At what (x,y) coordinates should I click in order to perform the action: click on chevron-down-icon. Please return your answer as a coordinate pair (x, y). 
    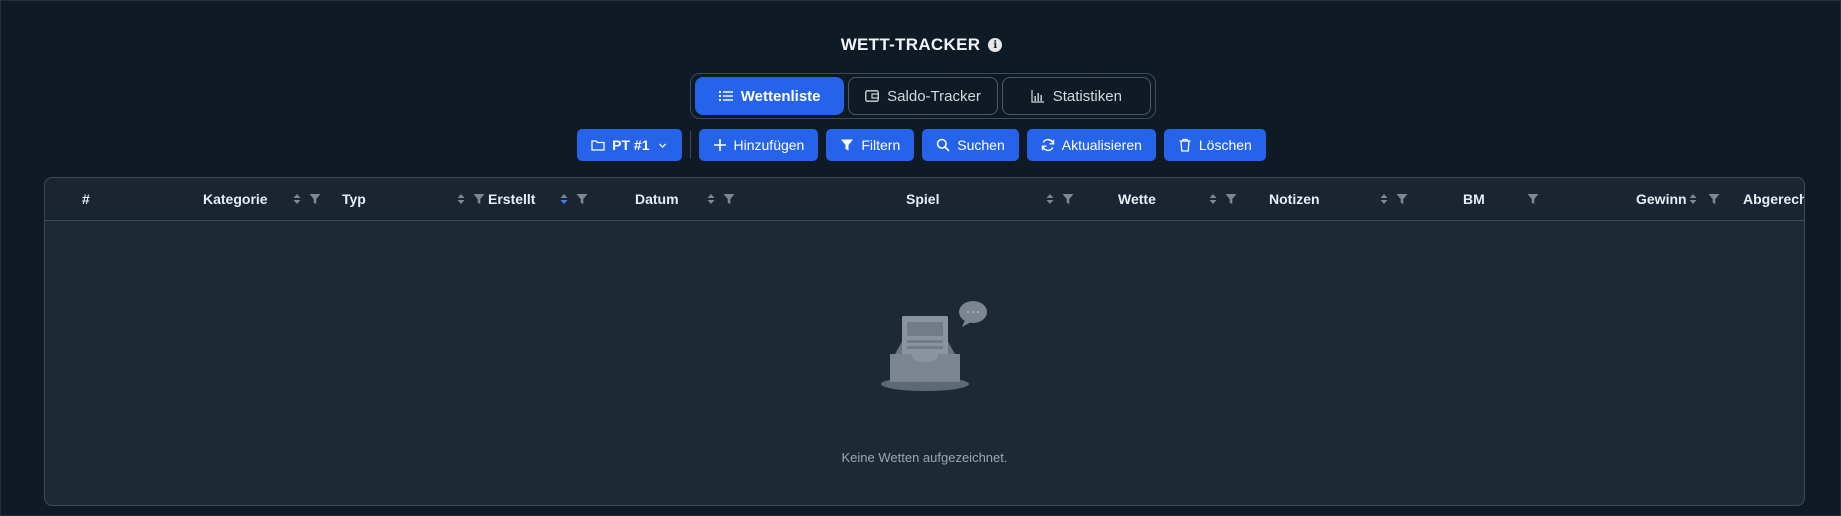
    Looking at the image, I should click on (662, 145).